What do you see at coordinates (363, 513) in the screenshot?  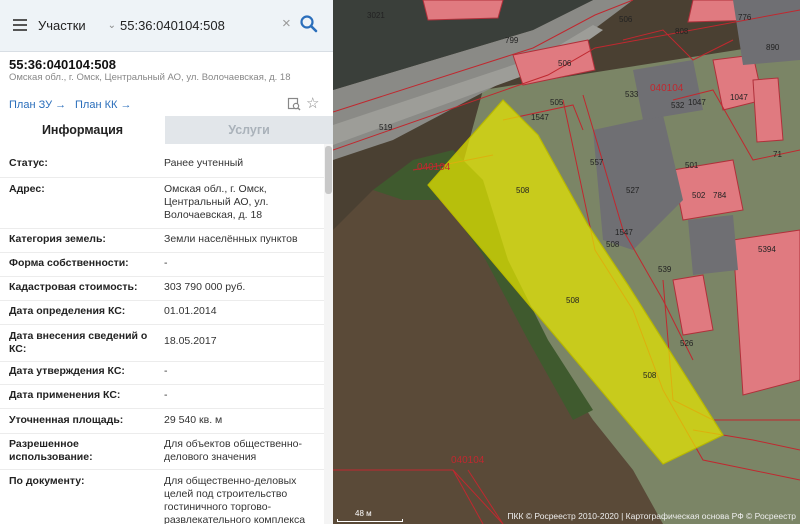 I see `scale-label: 48 м` at bounding box center [363, 513].